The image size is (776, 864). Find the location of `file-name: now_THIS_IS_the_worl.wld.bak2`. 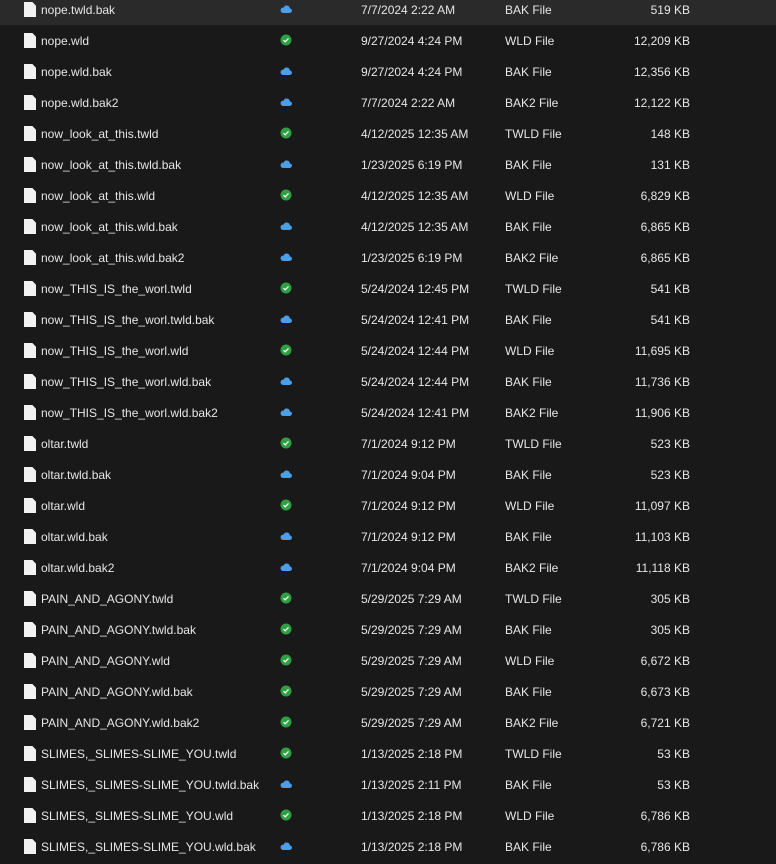

file-name: now_THIS_IS_the_worl.wld.bak2 is located at coordinates (129, 413).